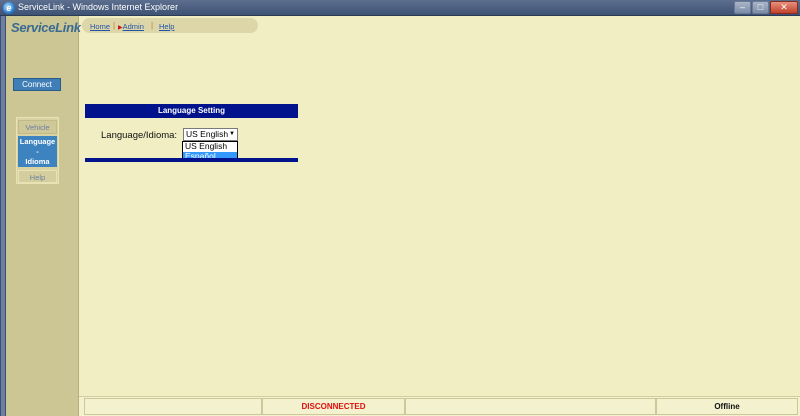 The image size is (800, 416). I want to click on minimize-icon: –, so click(742, 7).